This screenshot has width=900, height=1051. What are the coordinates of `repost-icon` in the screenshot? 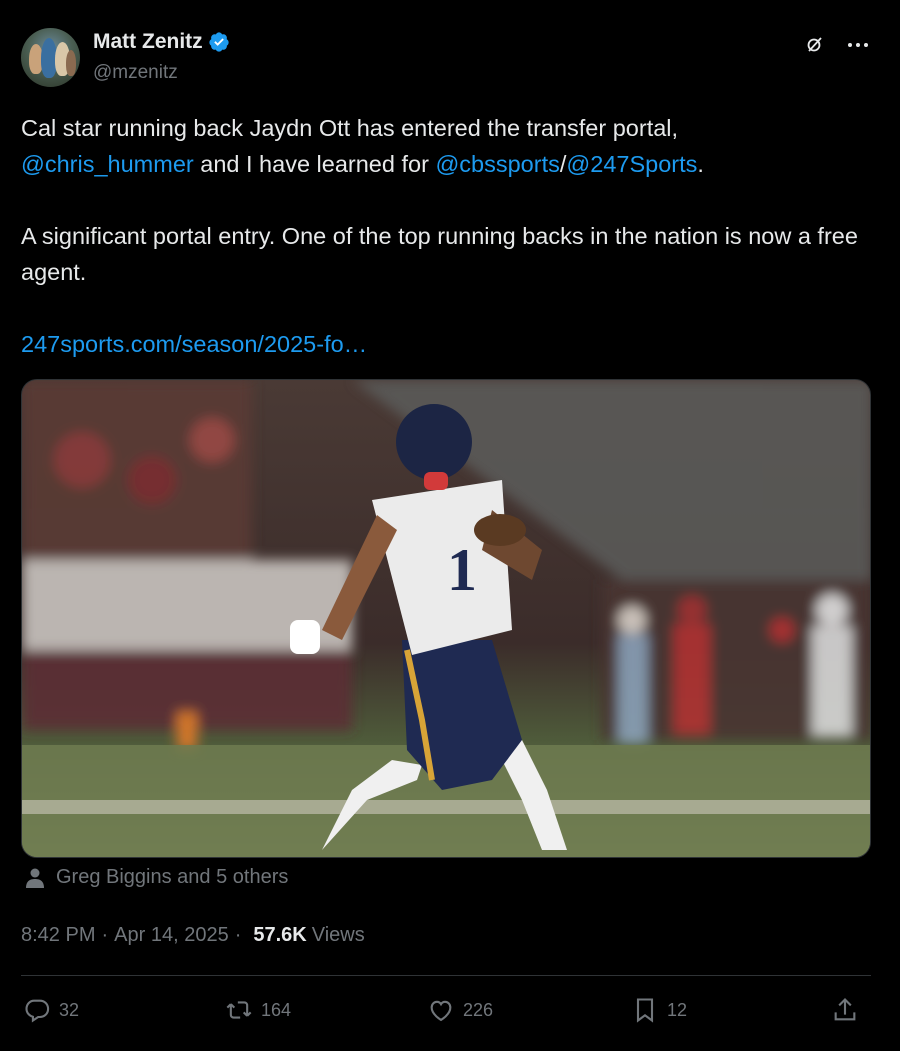 It's located at (239, 1010).